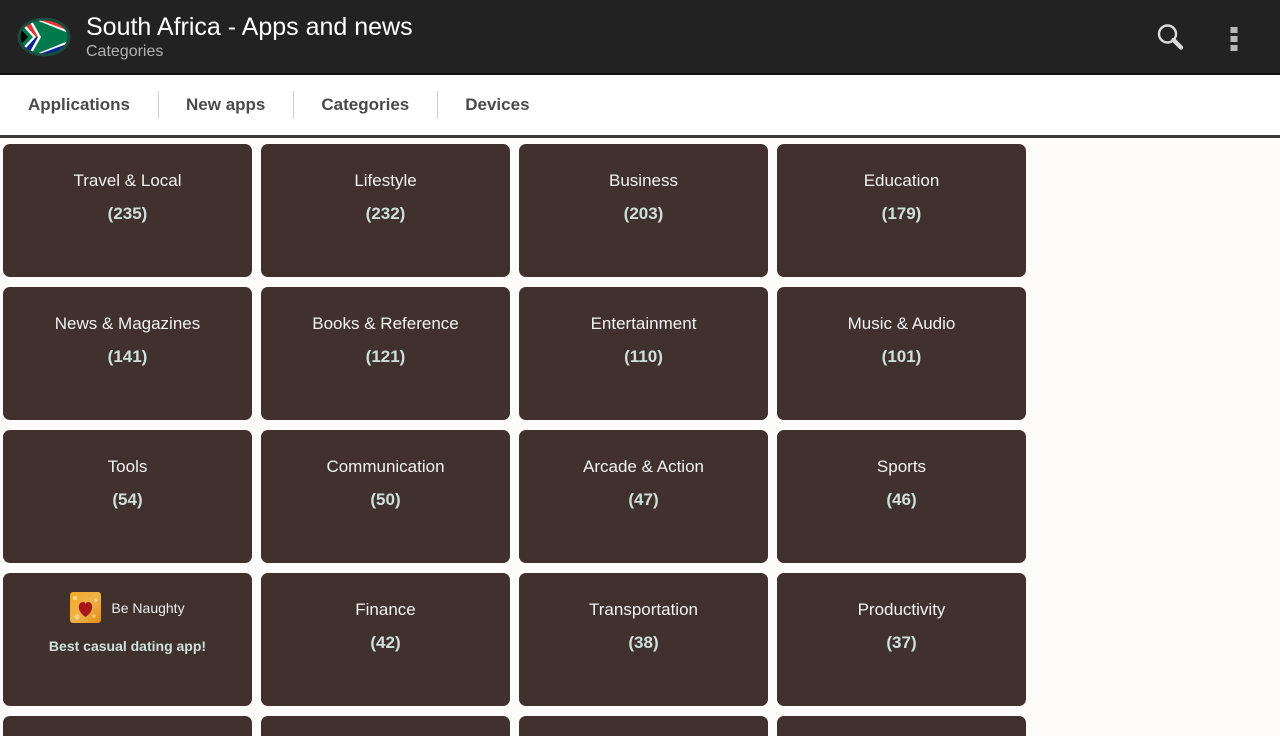 Image resolution: width=1280 pixels, height=736 pixels. I want to click on category-card: Tools (54), so click(127, 496).